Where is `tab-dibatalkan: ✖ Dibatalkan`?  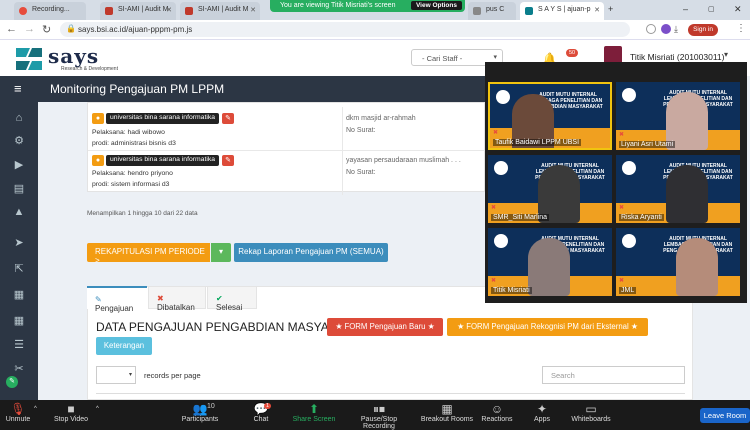 tab-dibatalkan: ✖ Dibatalkan is located at coordinates (177, 299).